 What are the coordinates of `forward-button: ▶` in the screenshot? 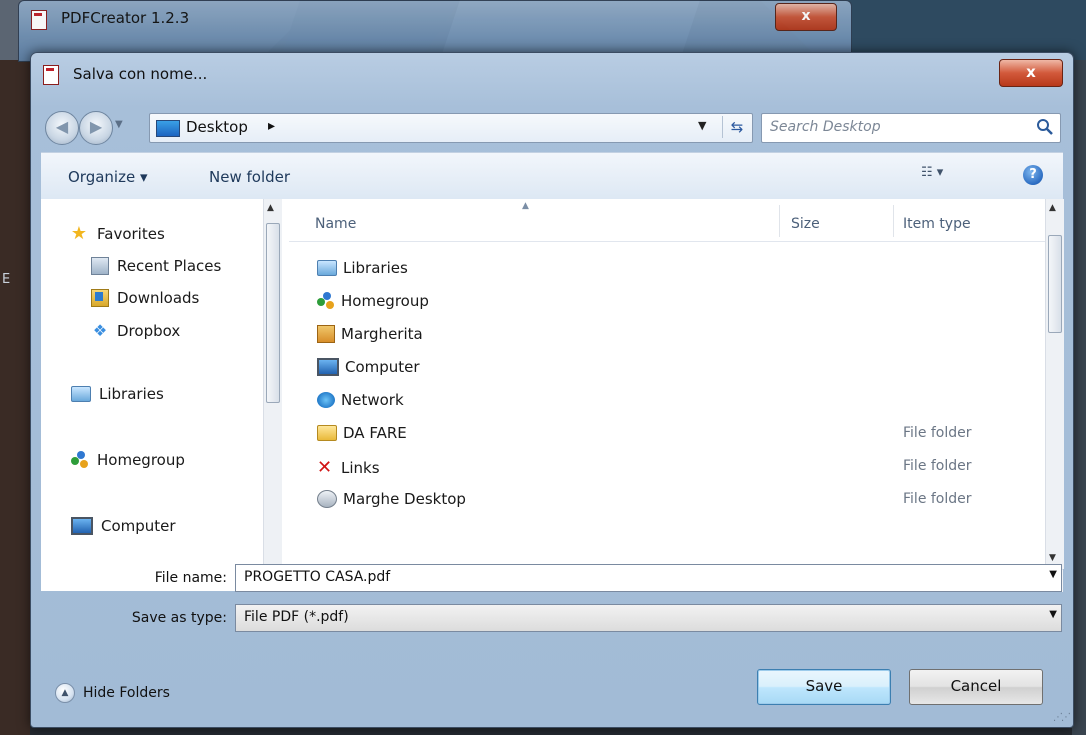 It's located at (96, 128).